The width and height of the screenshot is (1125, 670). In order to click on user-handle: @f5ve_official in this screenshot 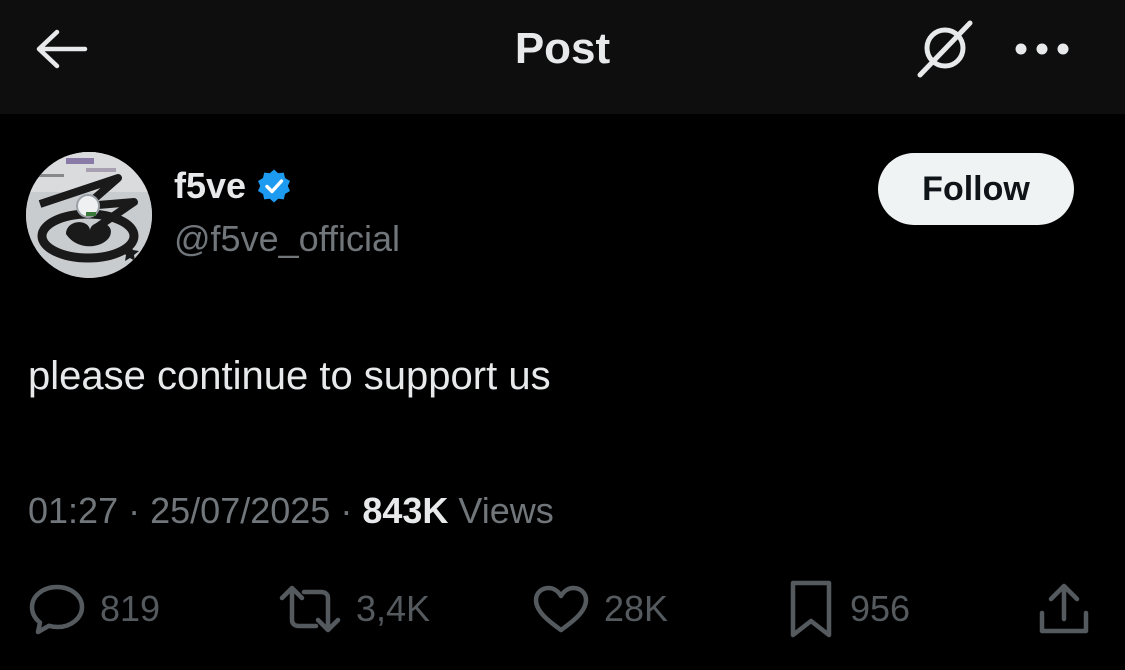, I will do `click(287, 239)`.